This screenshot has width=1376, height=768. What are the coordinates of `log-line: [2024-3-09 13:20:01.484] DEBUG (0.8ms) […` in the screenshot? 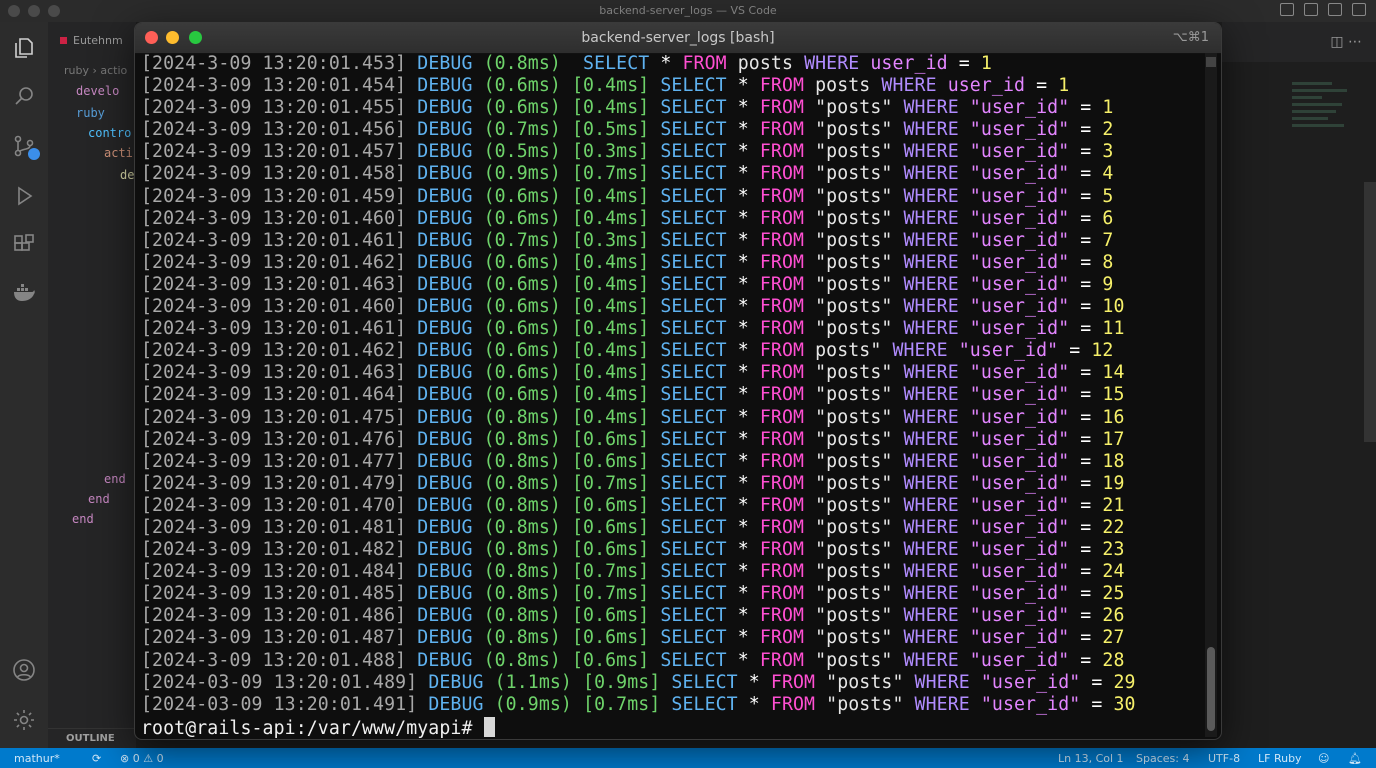 It's located at (670, 572).